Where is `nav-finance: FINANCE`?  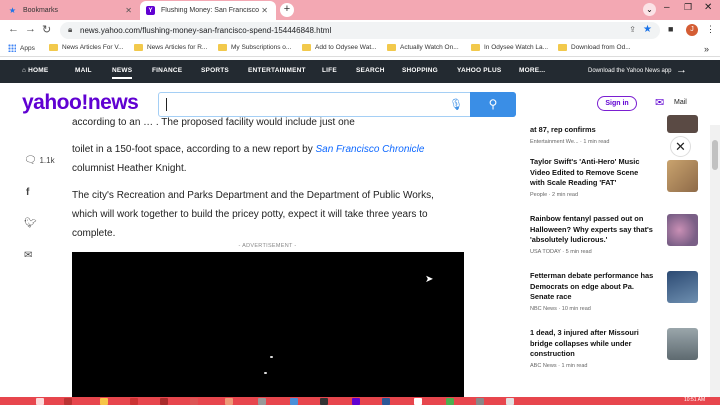
nav-finance: FINANCE is located at coordinates (167, 70).